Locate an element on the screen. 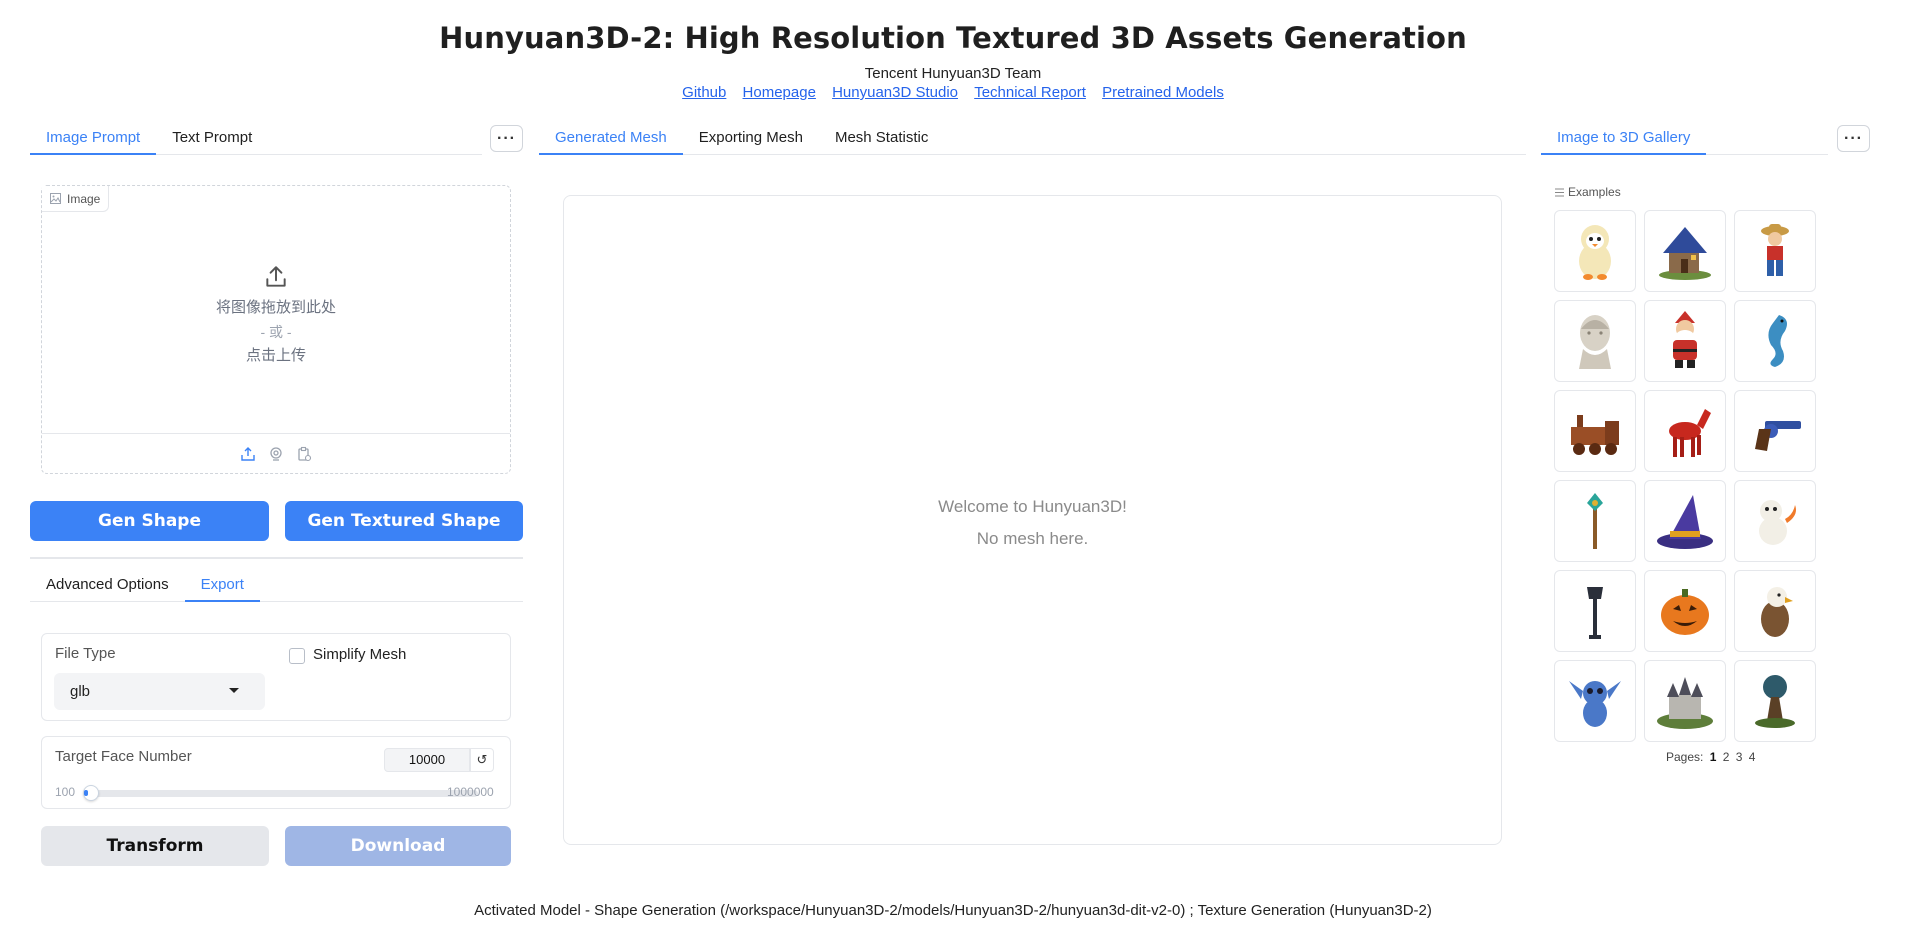  marble-bust-thumbnail is located at coordinates (1595, 342).